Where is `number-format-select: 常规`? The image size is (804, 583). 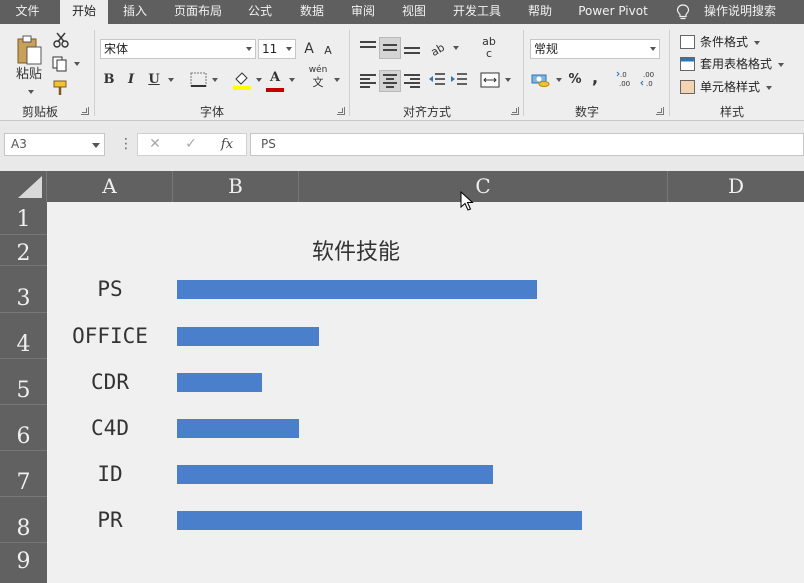 number-format-select: 常规 is located at coordinates (595, 49).